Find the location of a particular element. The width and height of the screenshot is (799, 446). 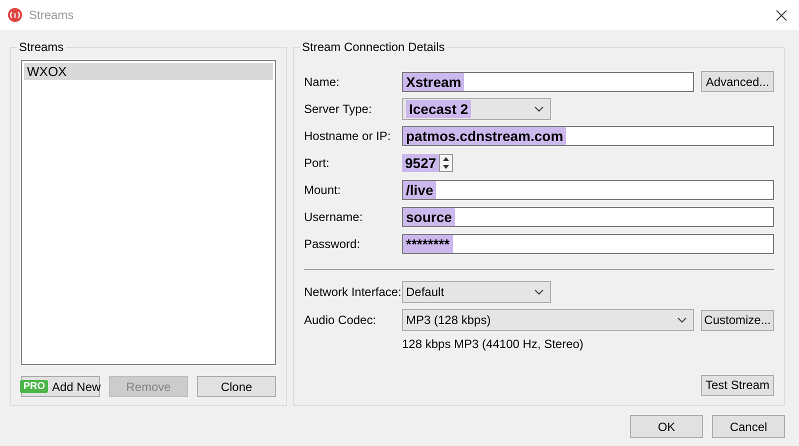

stream-button: Clone is located at coordinates (236, 386).